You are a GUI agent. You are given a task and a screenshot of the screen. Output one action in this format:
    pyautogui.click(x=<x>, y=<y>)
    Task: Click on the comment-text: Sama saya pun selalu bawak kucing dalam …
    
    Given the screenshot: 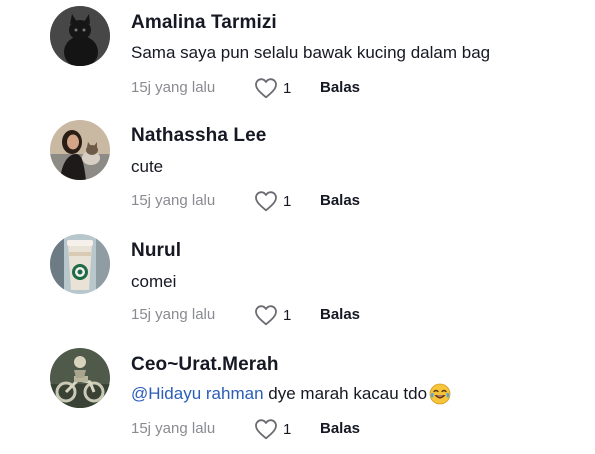 What is the action you would take?
    pyautogui.click(x=310, y=53)
    